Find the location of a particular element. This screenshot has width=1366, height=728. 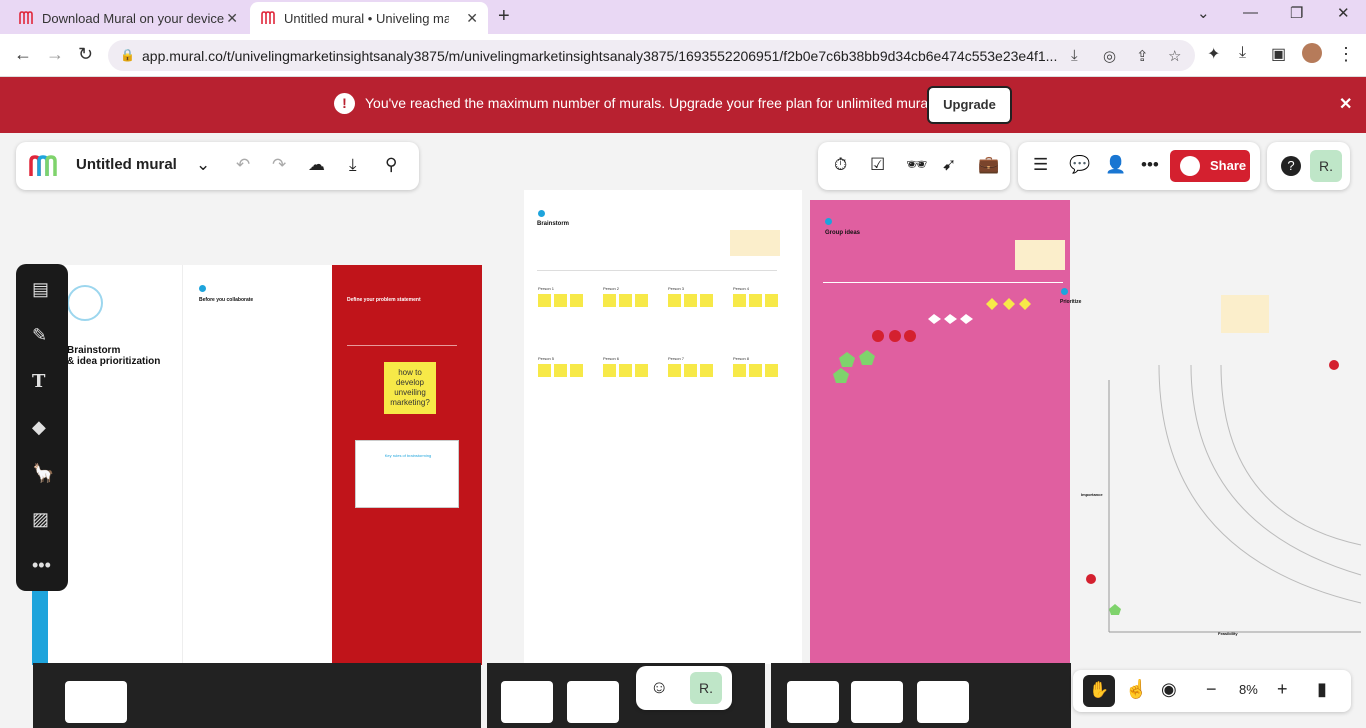

profile-avatar is located at coordinates (1312, 53).